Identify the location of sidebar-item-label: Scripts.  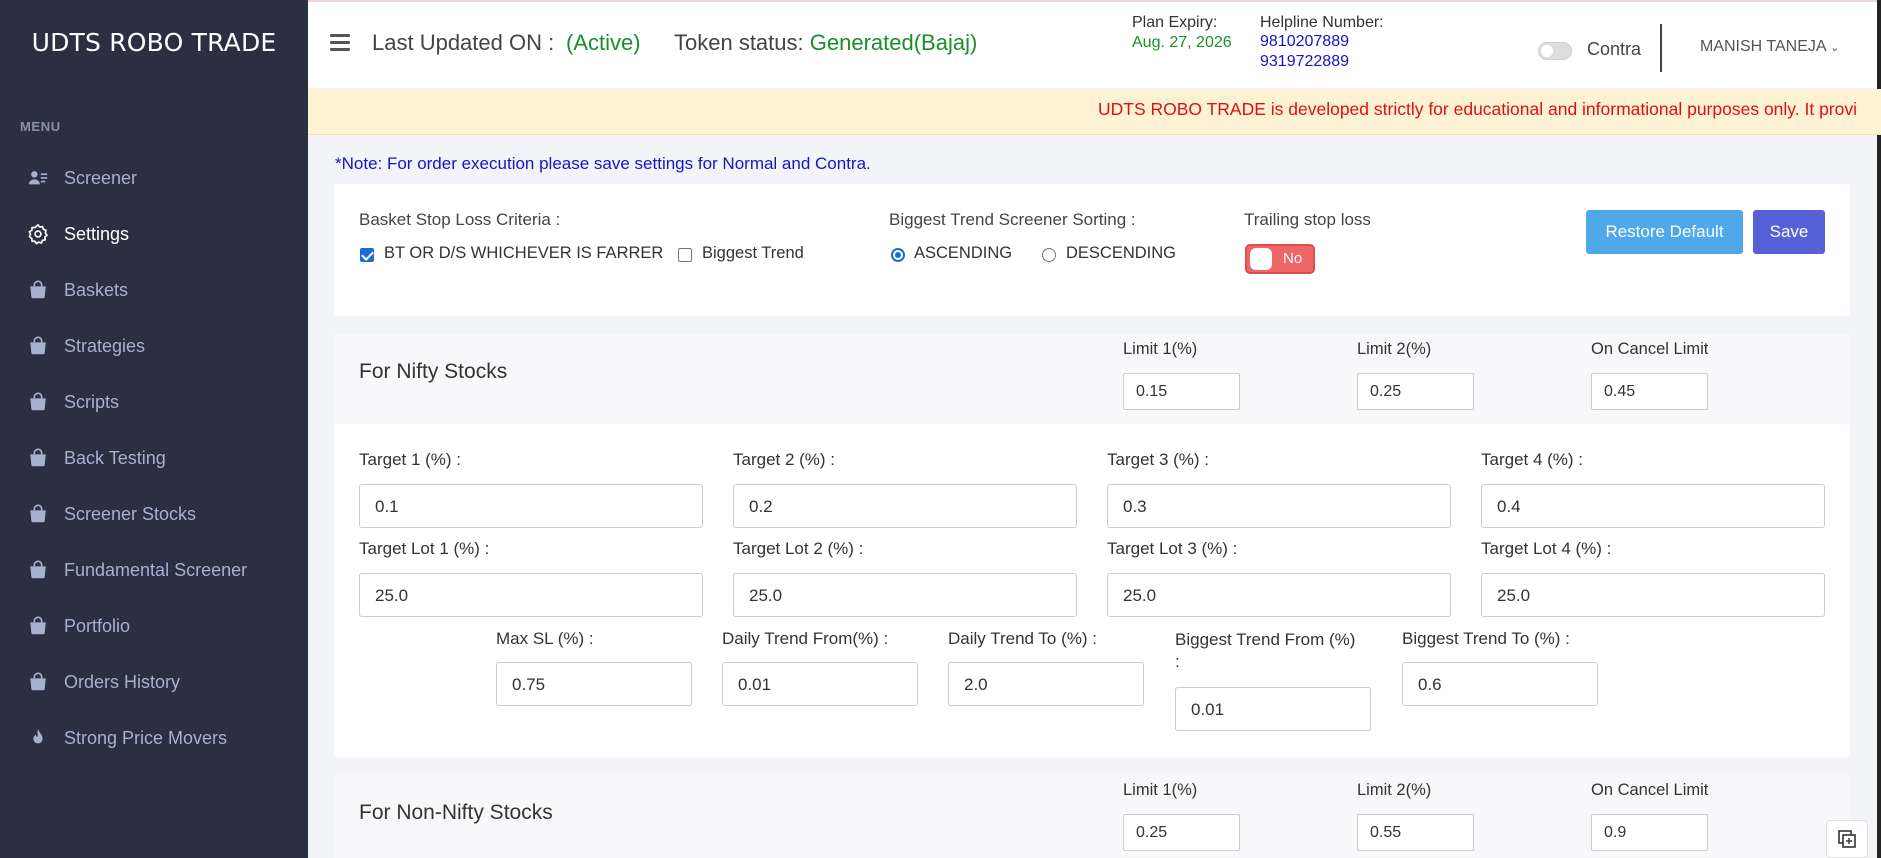
(92, 401).